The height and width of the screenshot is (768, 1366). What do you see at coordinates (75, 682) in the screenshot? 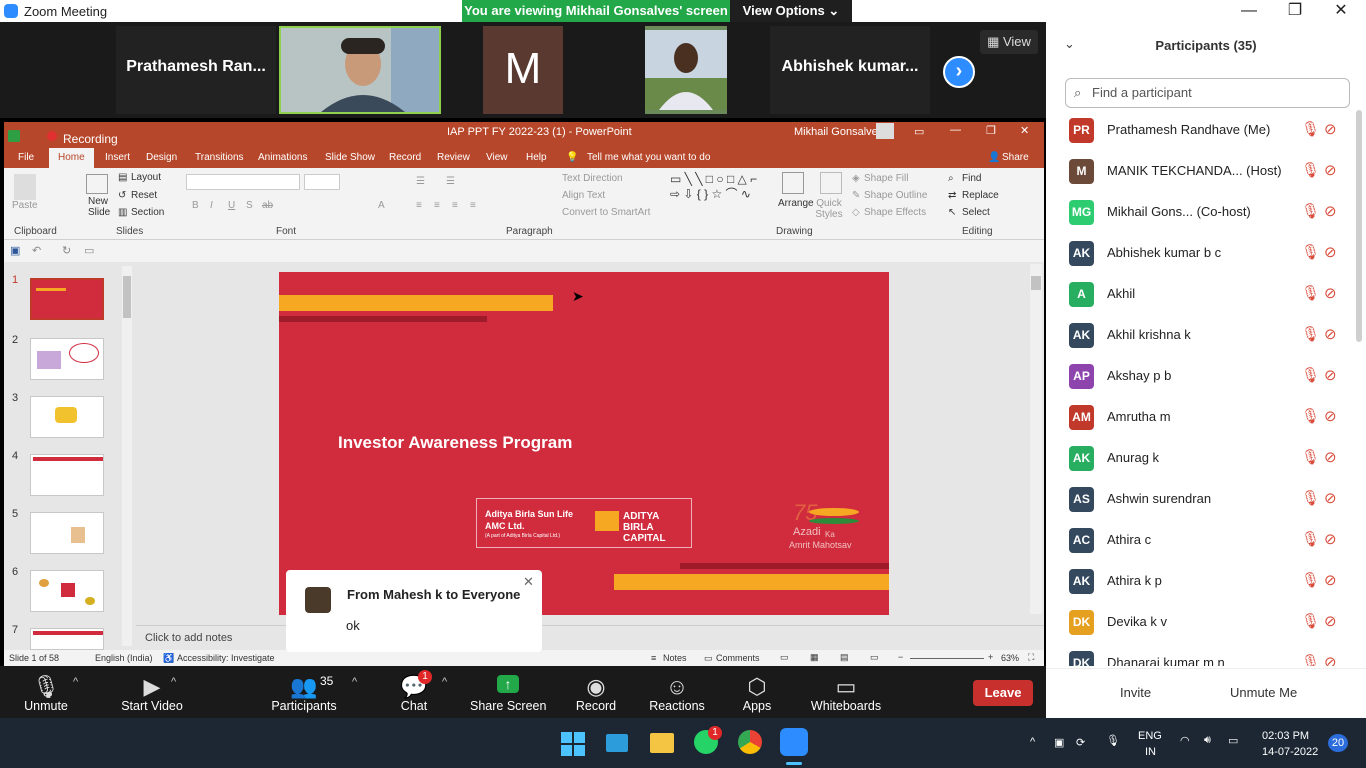
I see `audio-options-caret-icon: ^` at bounding box center [75, 682].